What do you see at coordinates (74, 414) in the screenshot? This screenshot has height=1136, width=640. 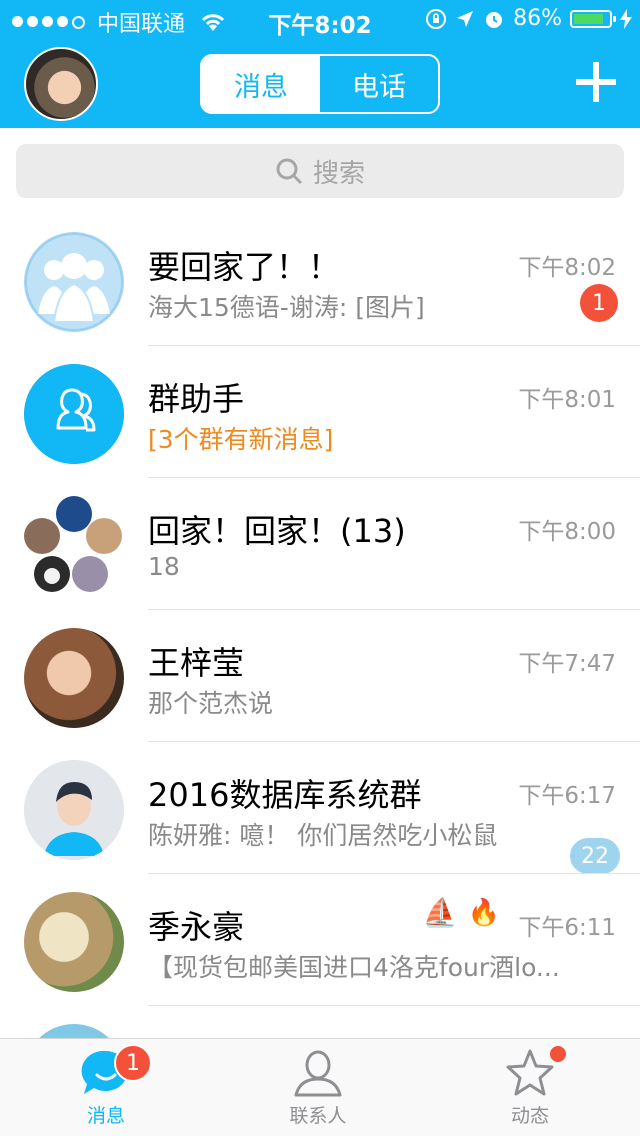 I see `group-assistant-icon` at bounding box center [74, 414].